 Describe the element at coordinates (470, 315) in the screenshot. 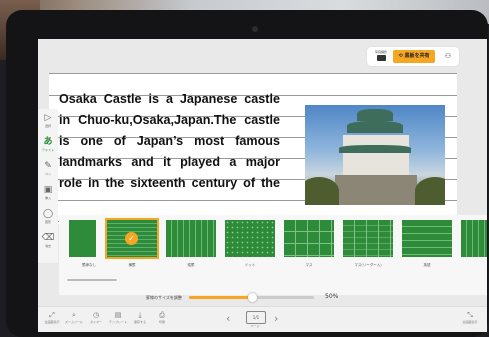

I see `fullscreen-icon: ⤡` at that location.